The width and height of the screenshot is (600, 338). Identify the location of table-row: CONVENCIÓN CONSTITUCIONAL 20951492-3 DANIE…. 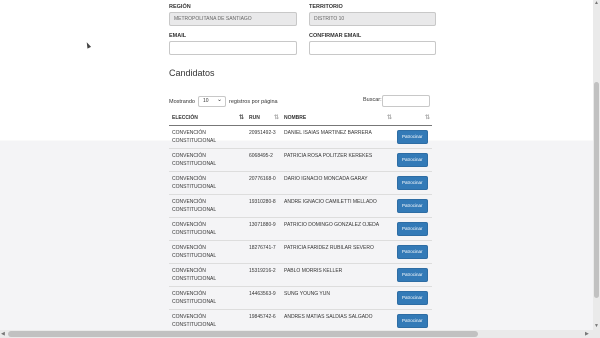
(300, 136).